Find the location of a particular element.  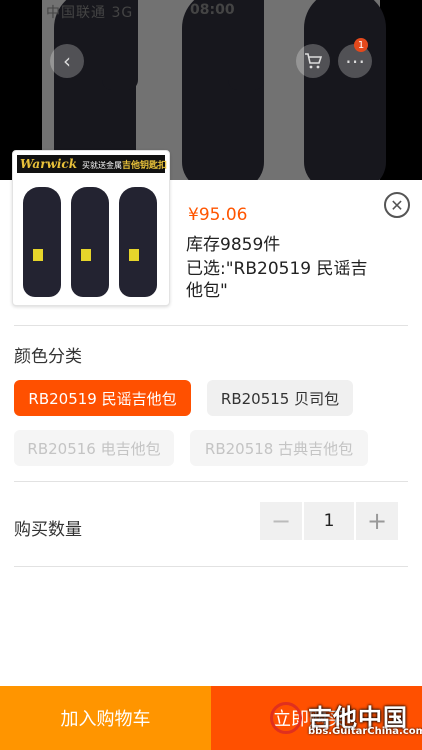

back-button: ‹ is located at coordinates (67, 61).